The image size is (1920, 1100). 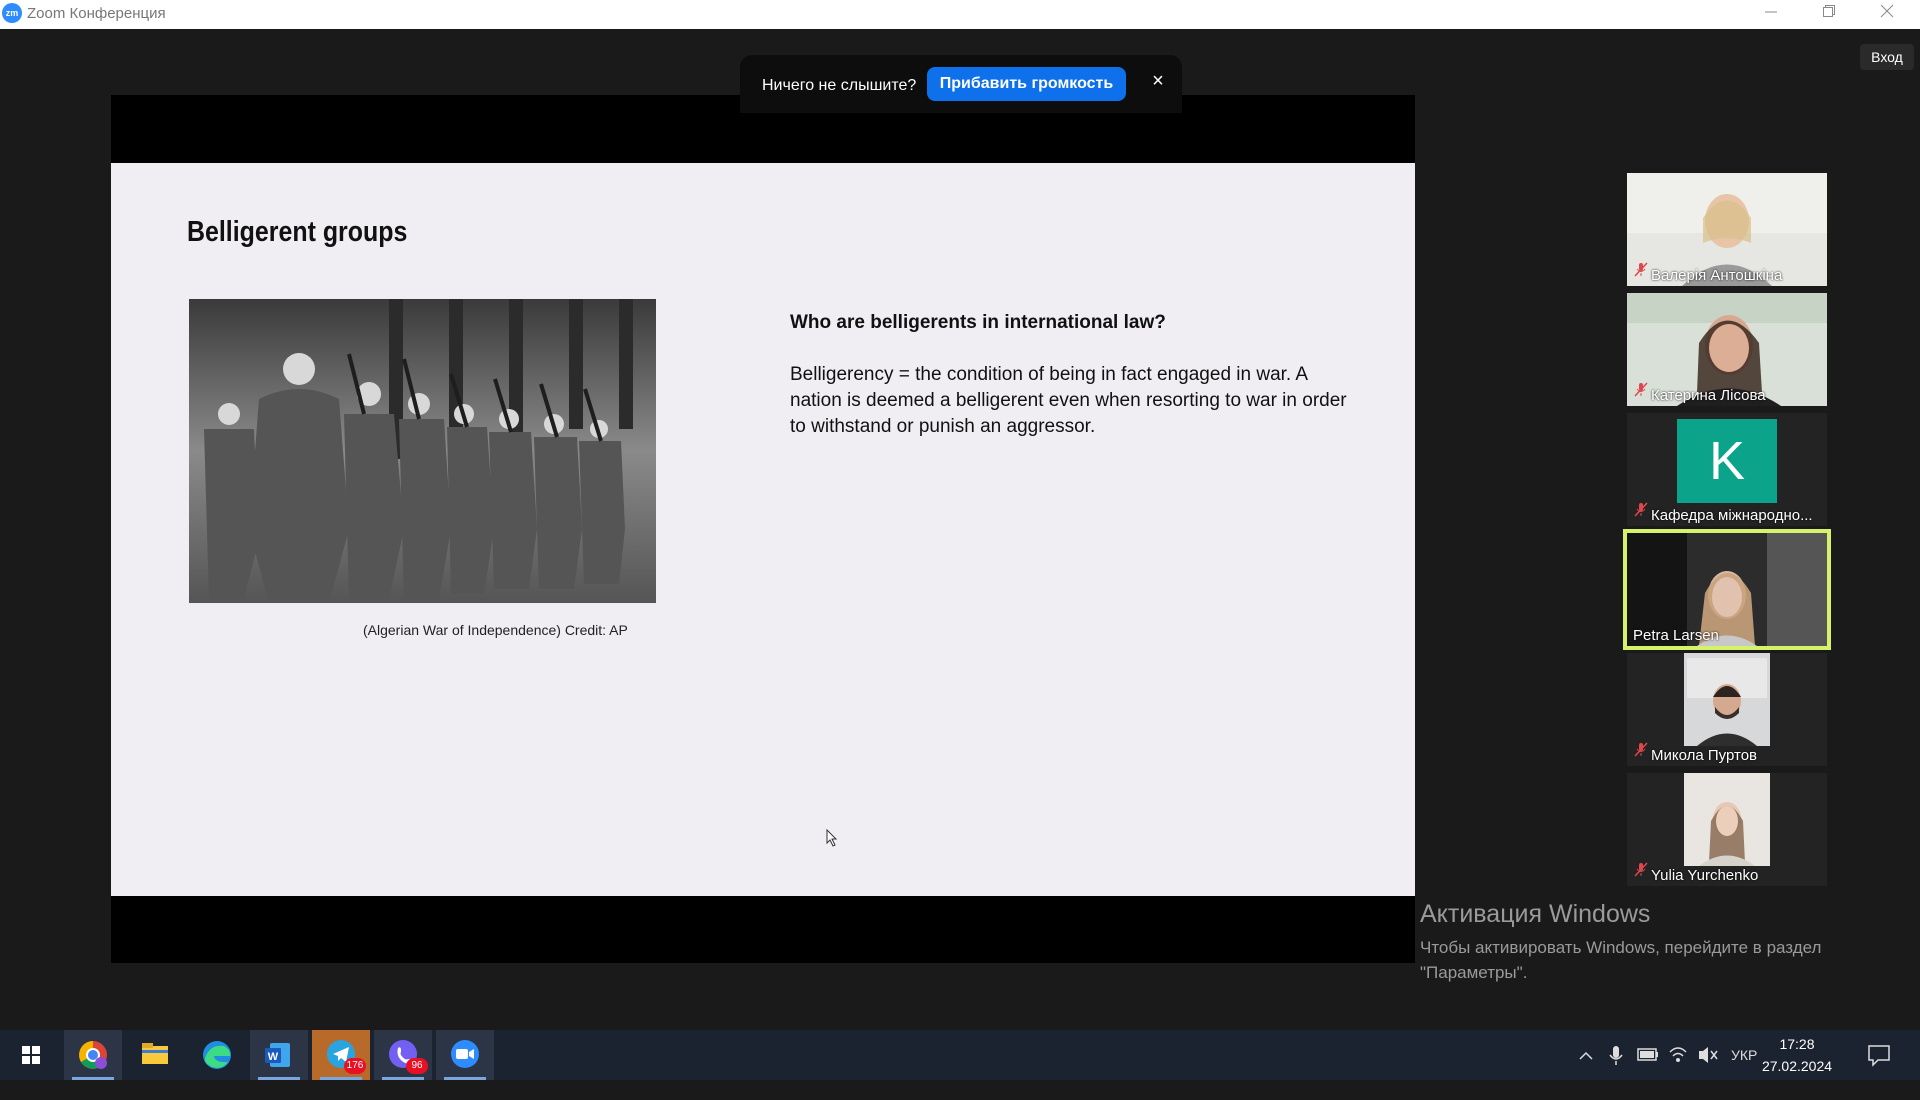 What do you see at coordinates (960, 14) in the screenshot?
I see `window-titlebar: zm Zoom Конференция` at bounding box center [960, 14].